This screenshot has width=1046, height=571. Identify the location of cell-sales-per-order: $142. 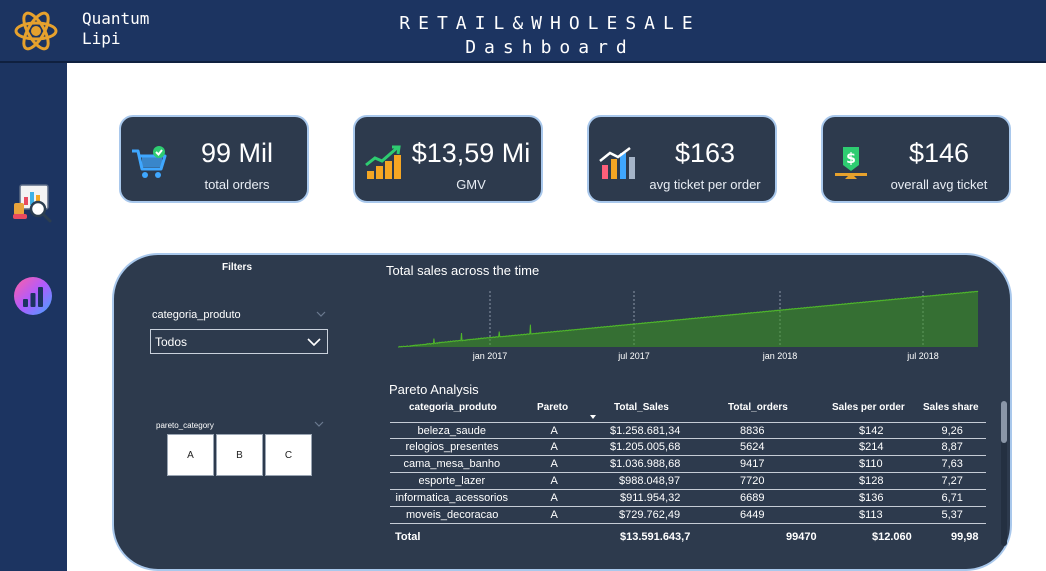
(871, 431).